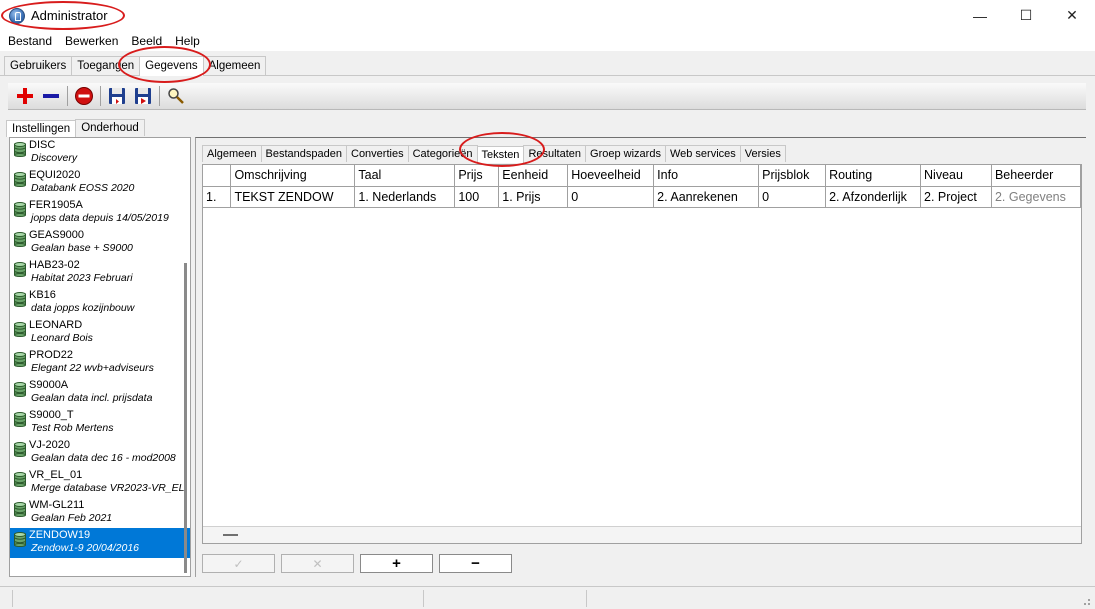 This screenshot has height=609, width=1095. I want to click on database-description: Zendow1-9 20/04/2016, so click(85, 548).